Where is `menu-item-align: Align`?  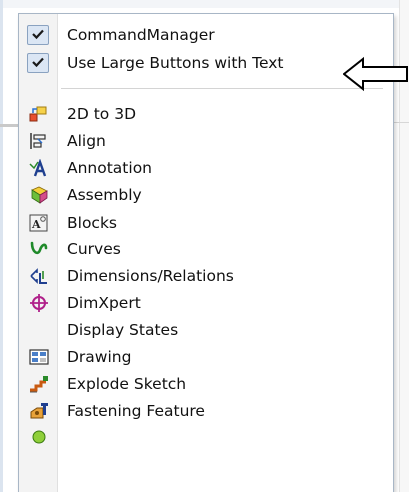
menu-item-align: Align is located at coordinates (206, 141).